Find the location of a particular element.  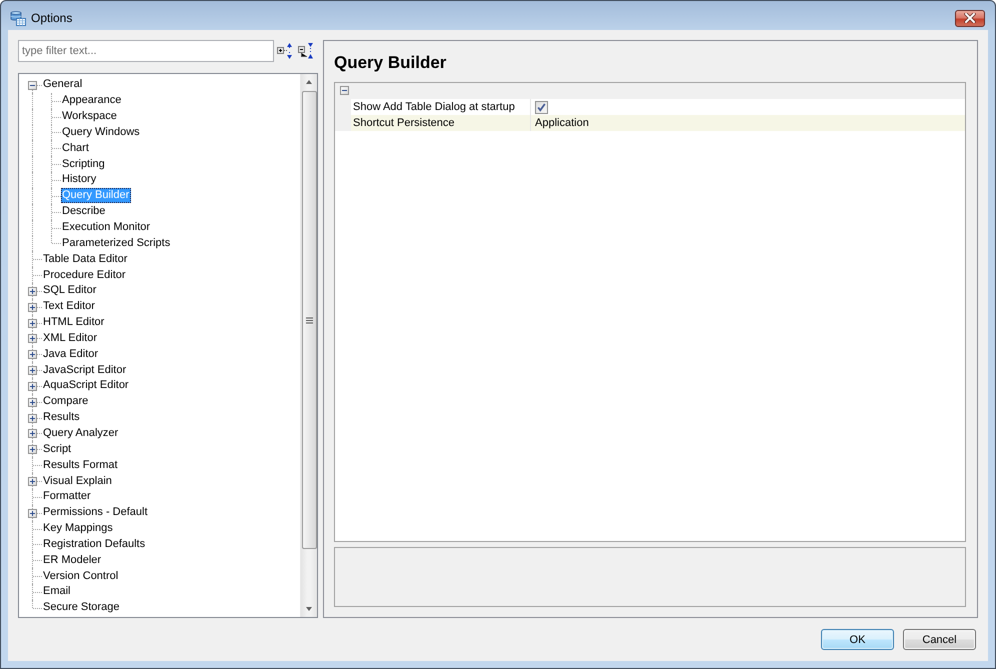

tree-item: Parameterized Scripts is located at coordinates (116, 243).